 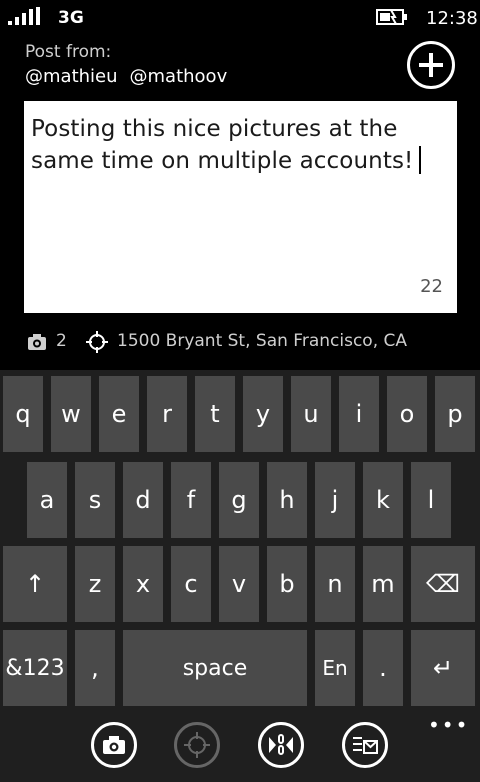 I want to click on key-u: u, so click(x=311, y=414).